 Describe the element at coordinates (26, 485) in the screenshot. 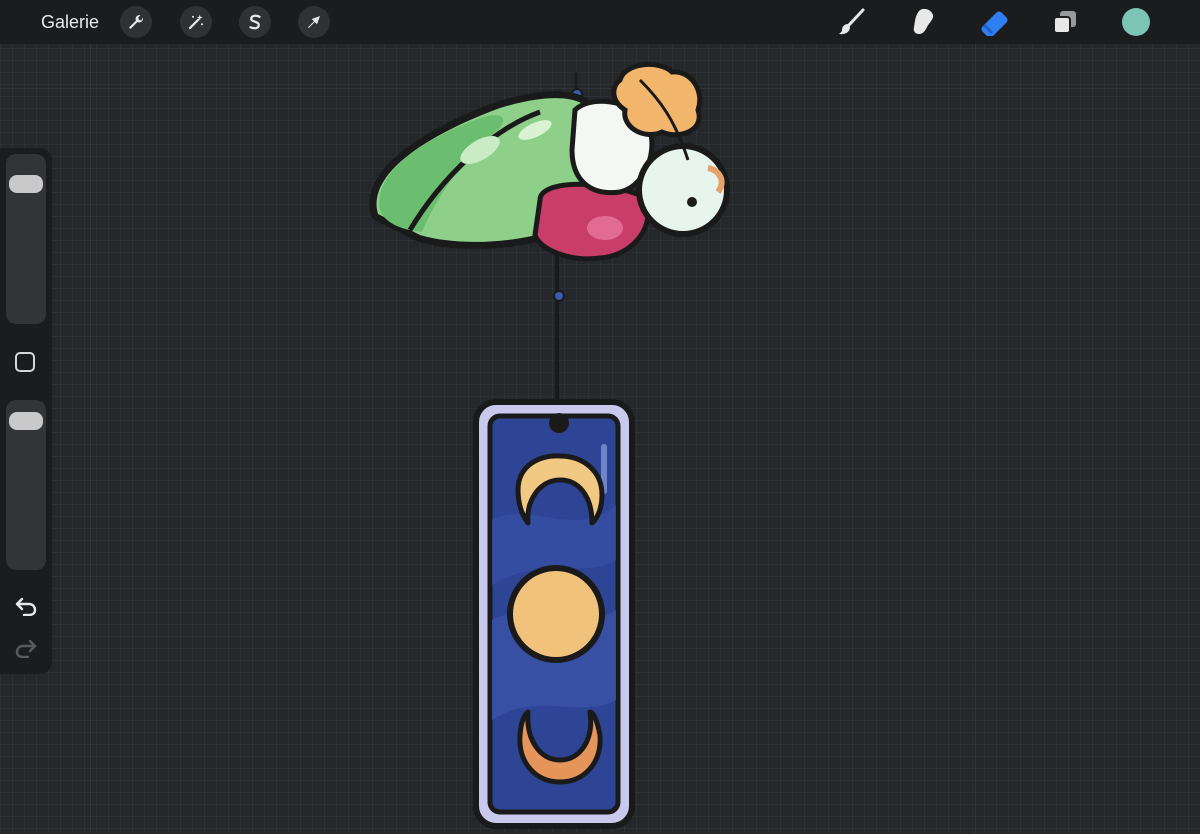

I see `opacity-slider` at that location.